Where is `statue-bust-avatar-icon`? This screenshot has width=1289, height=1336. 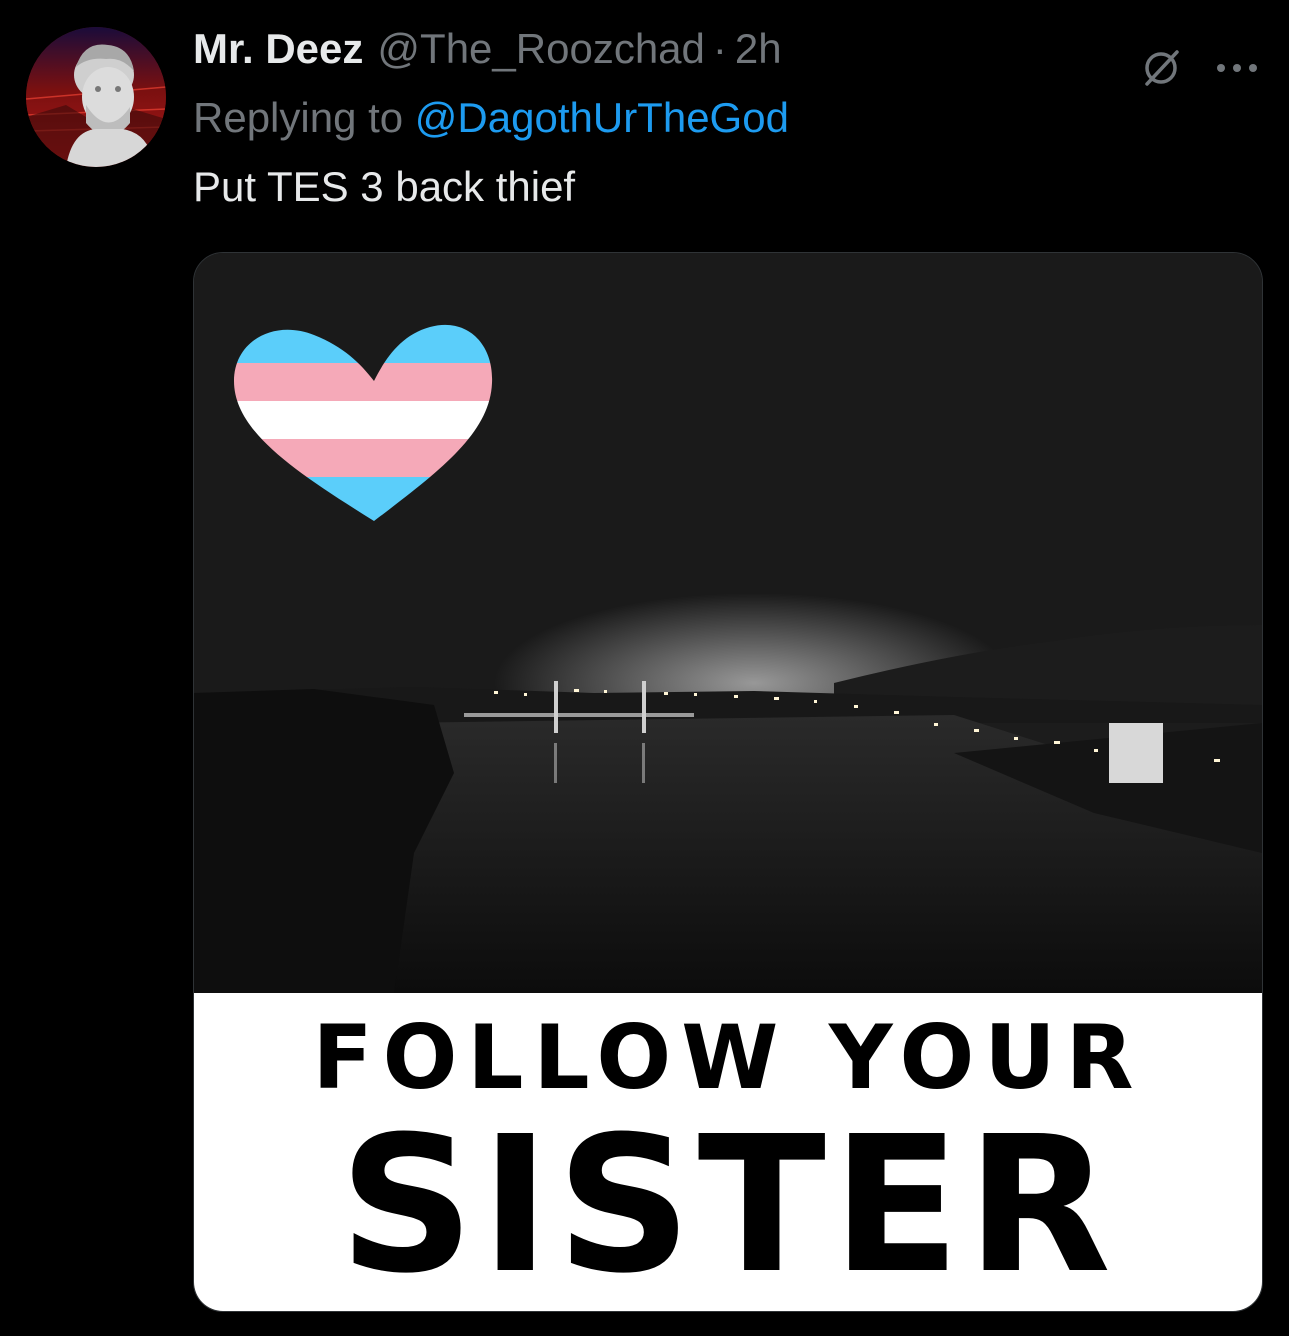 statue-bust-avatar-icon is located at coordinates (96, 97).